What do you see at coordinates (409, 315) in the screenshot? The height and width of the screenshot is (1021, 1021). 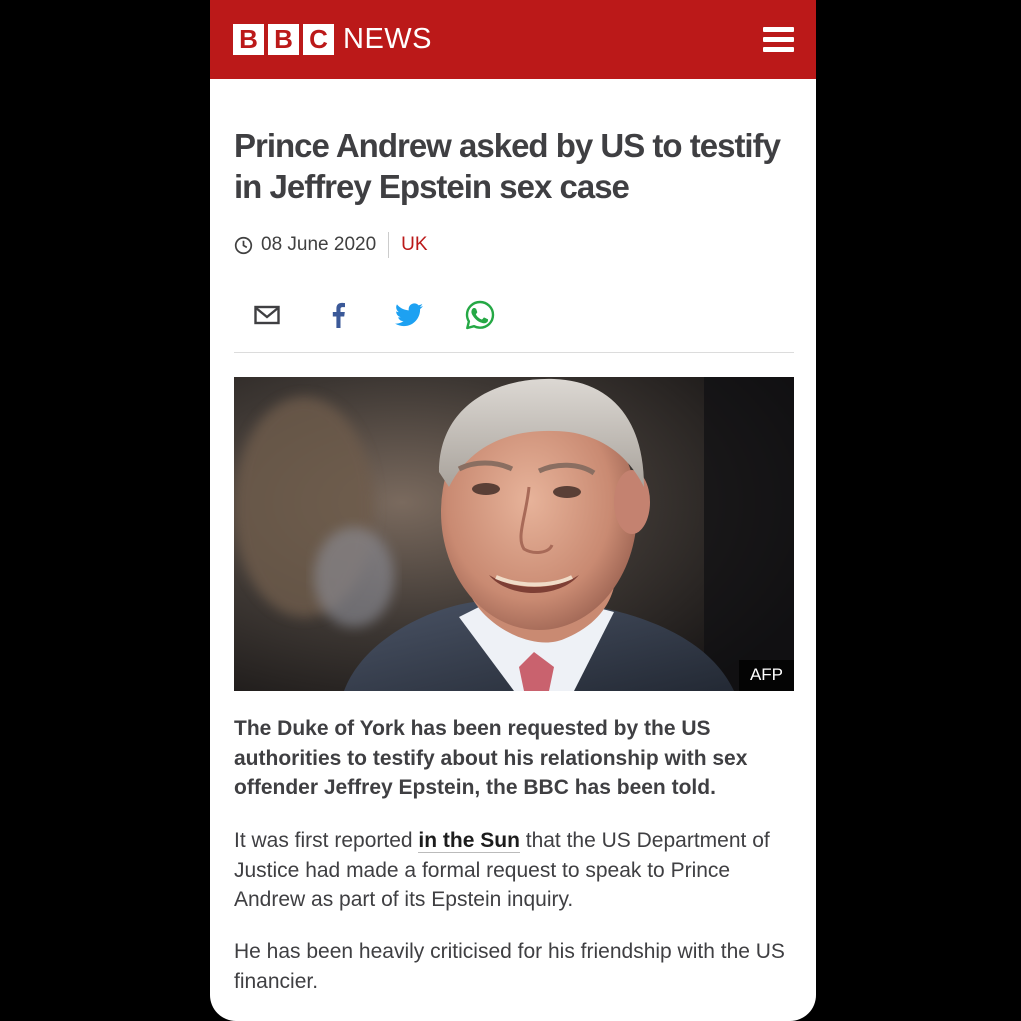 I see `twitter-icon` at bounding box center [409, 315].